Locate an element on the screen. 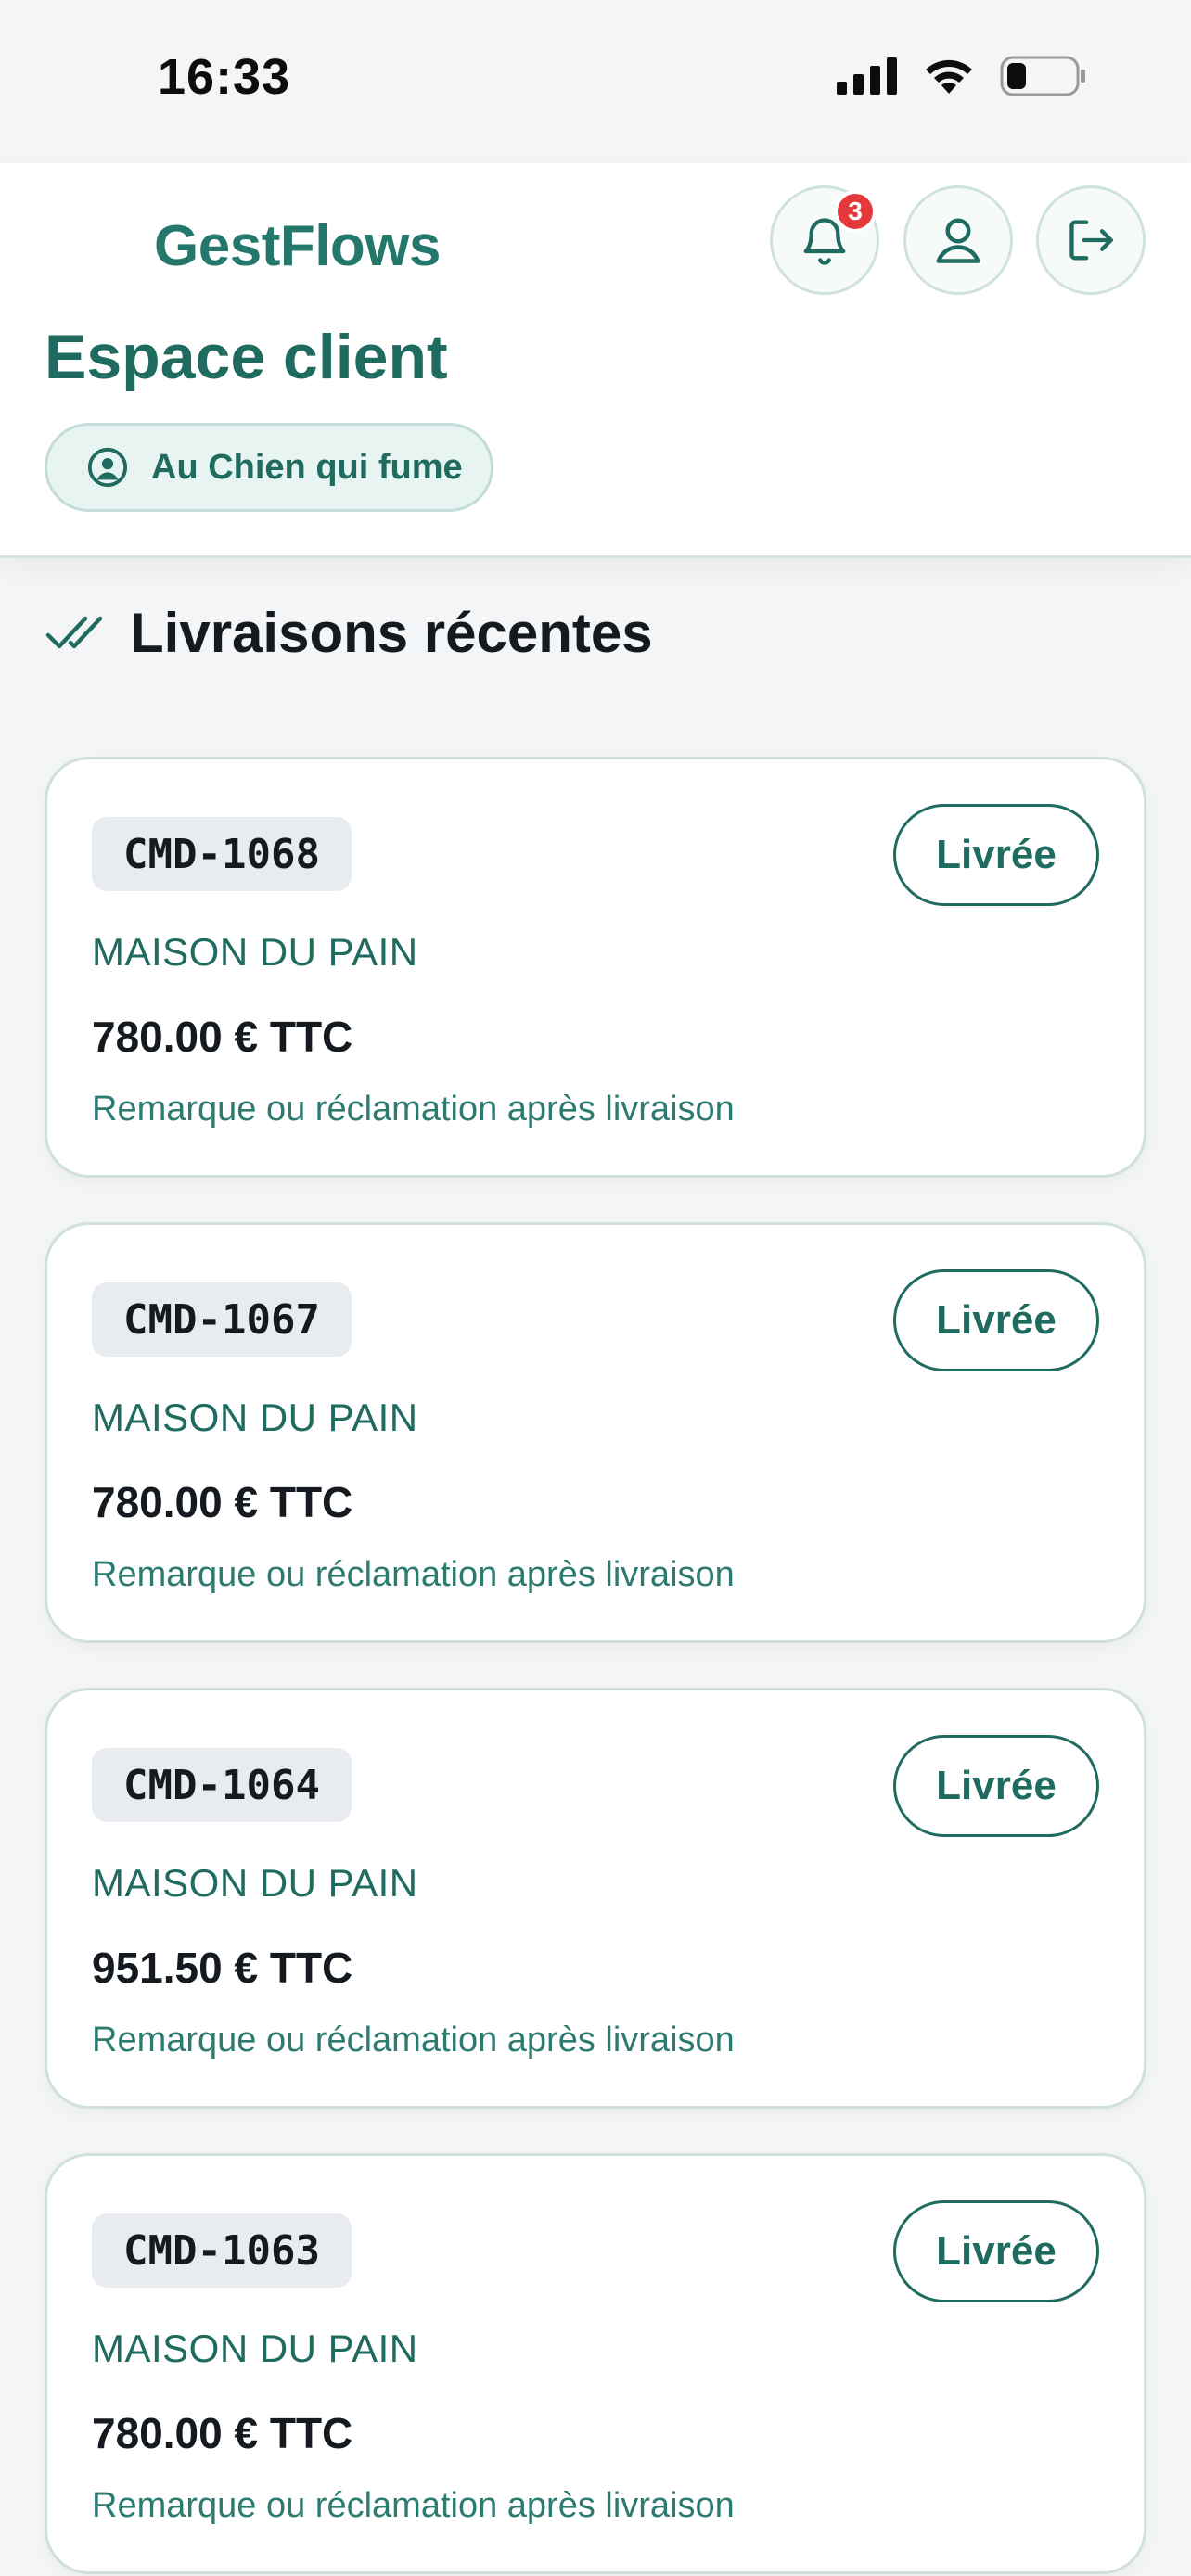  status-time: 16:33 is located at coordinates (224, 77).